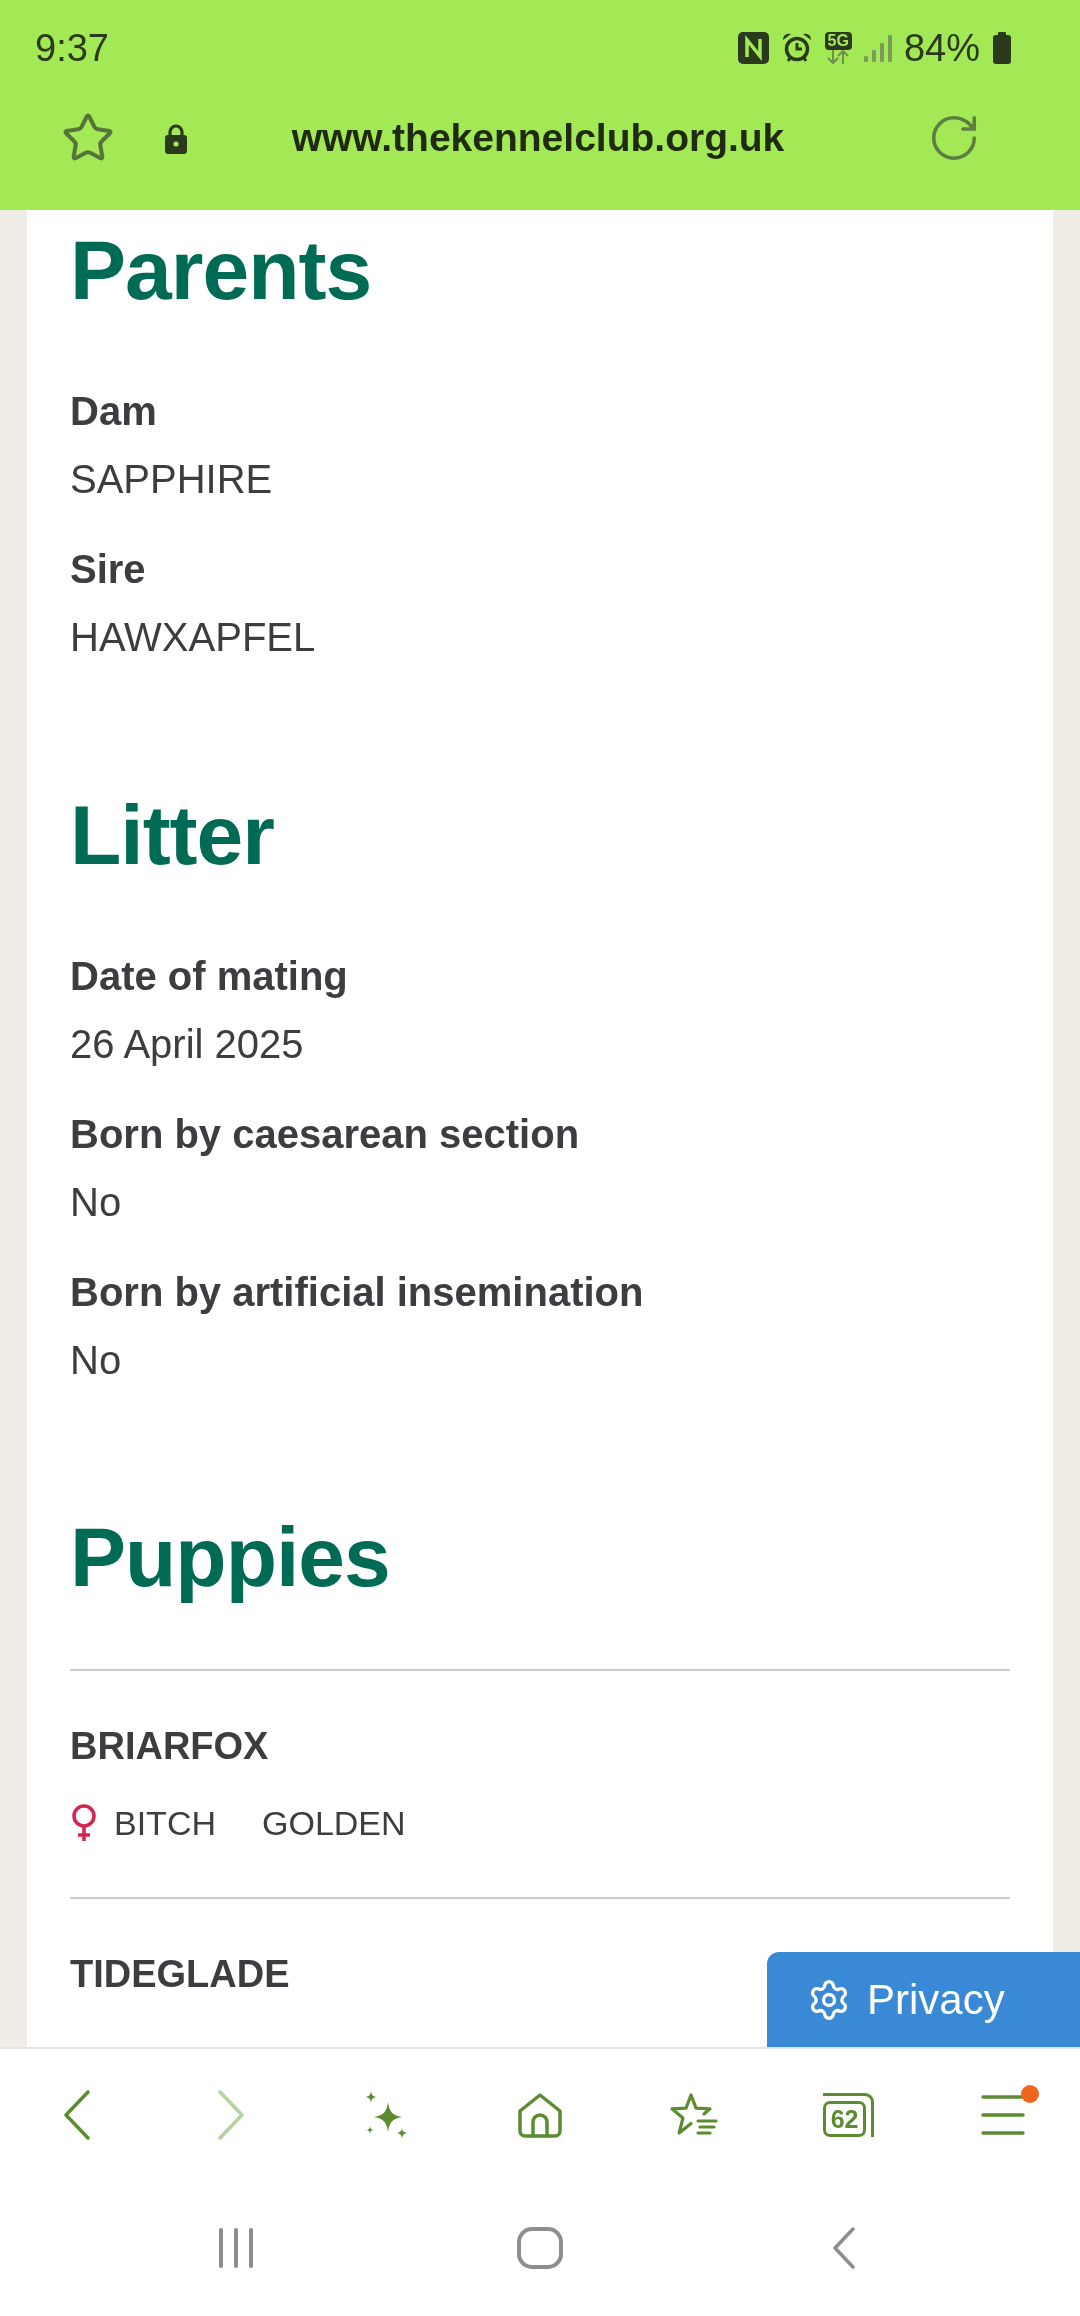  I want to click on privacy-button: Privacy, so click(923, 1999).